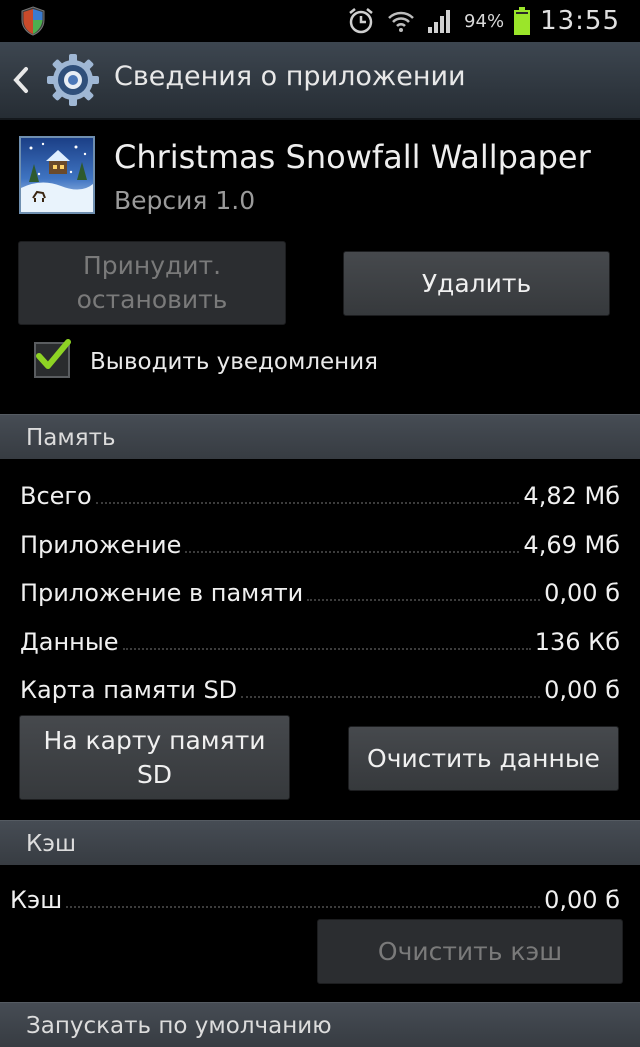  Describe the element at coordinates (580, 21) in the screenshot. I see `clock: 13:55` at that location.